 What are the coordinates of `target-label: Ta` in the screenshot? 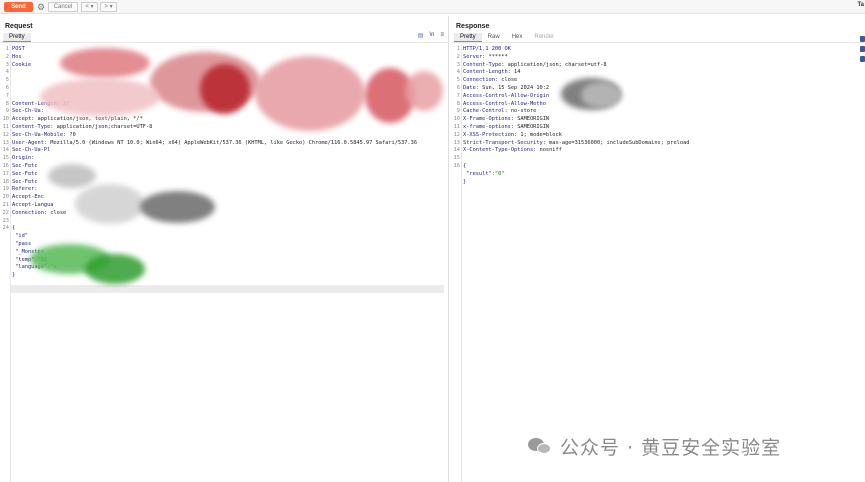 It's located at (860, 5).